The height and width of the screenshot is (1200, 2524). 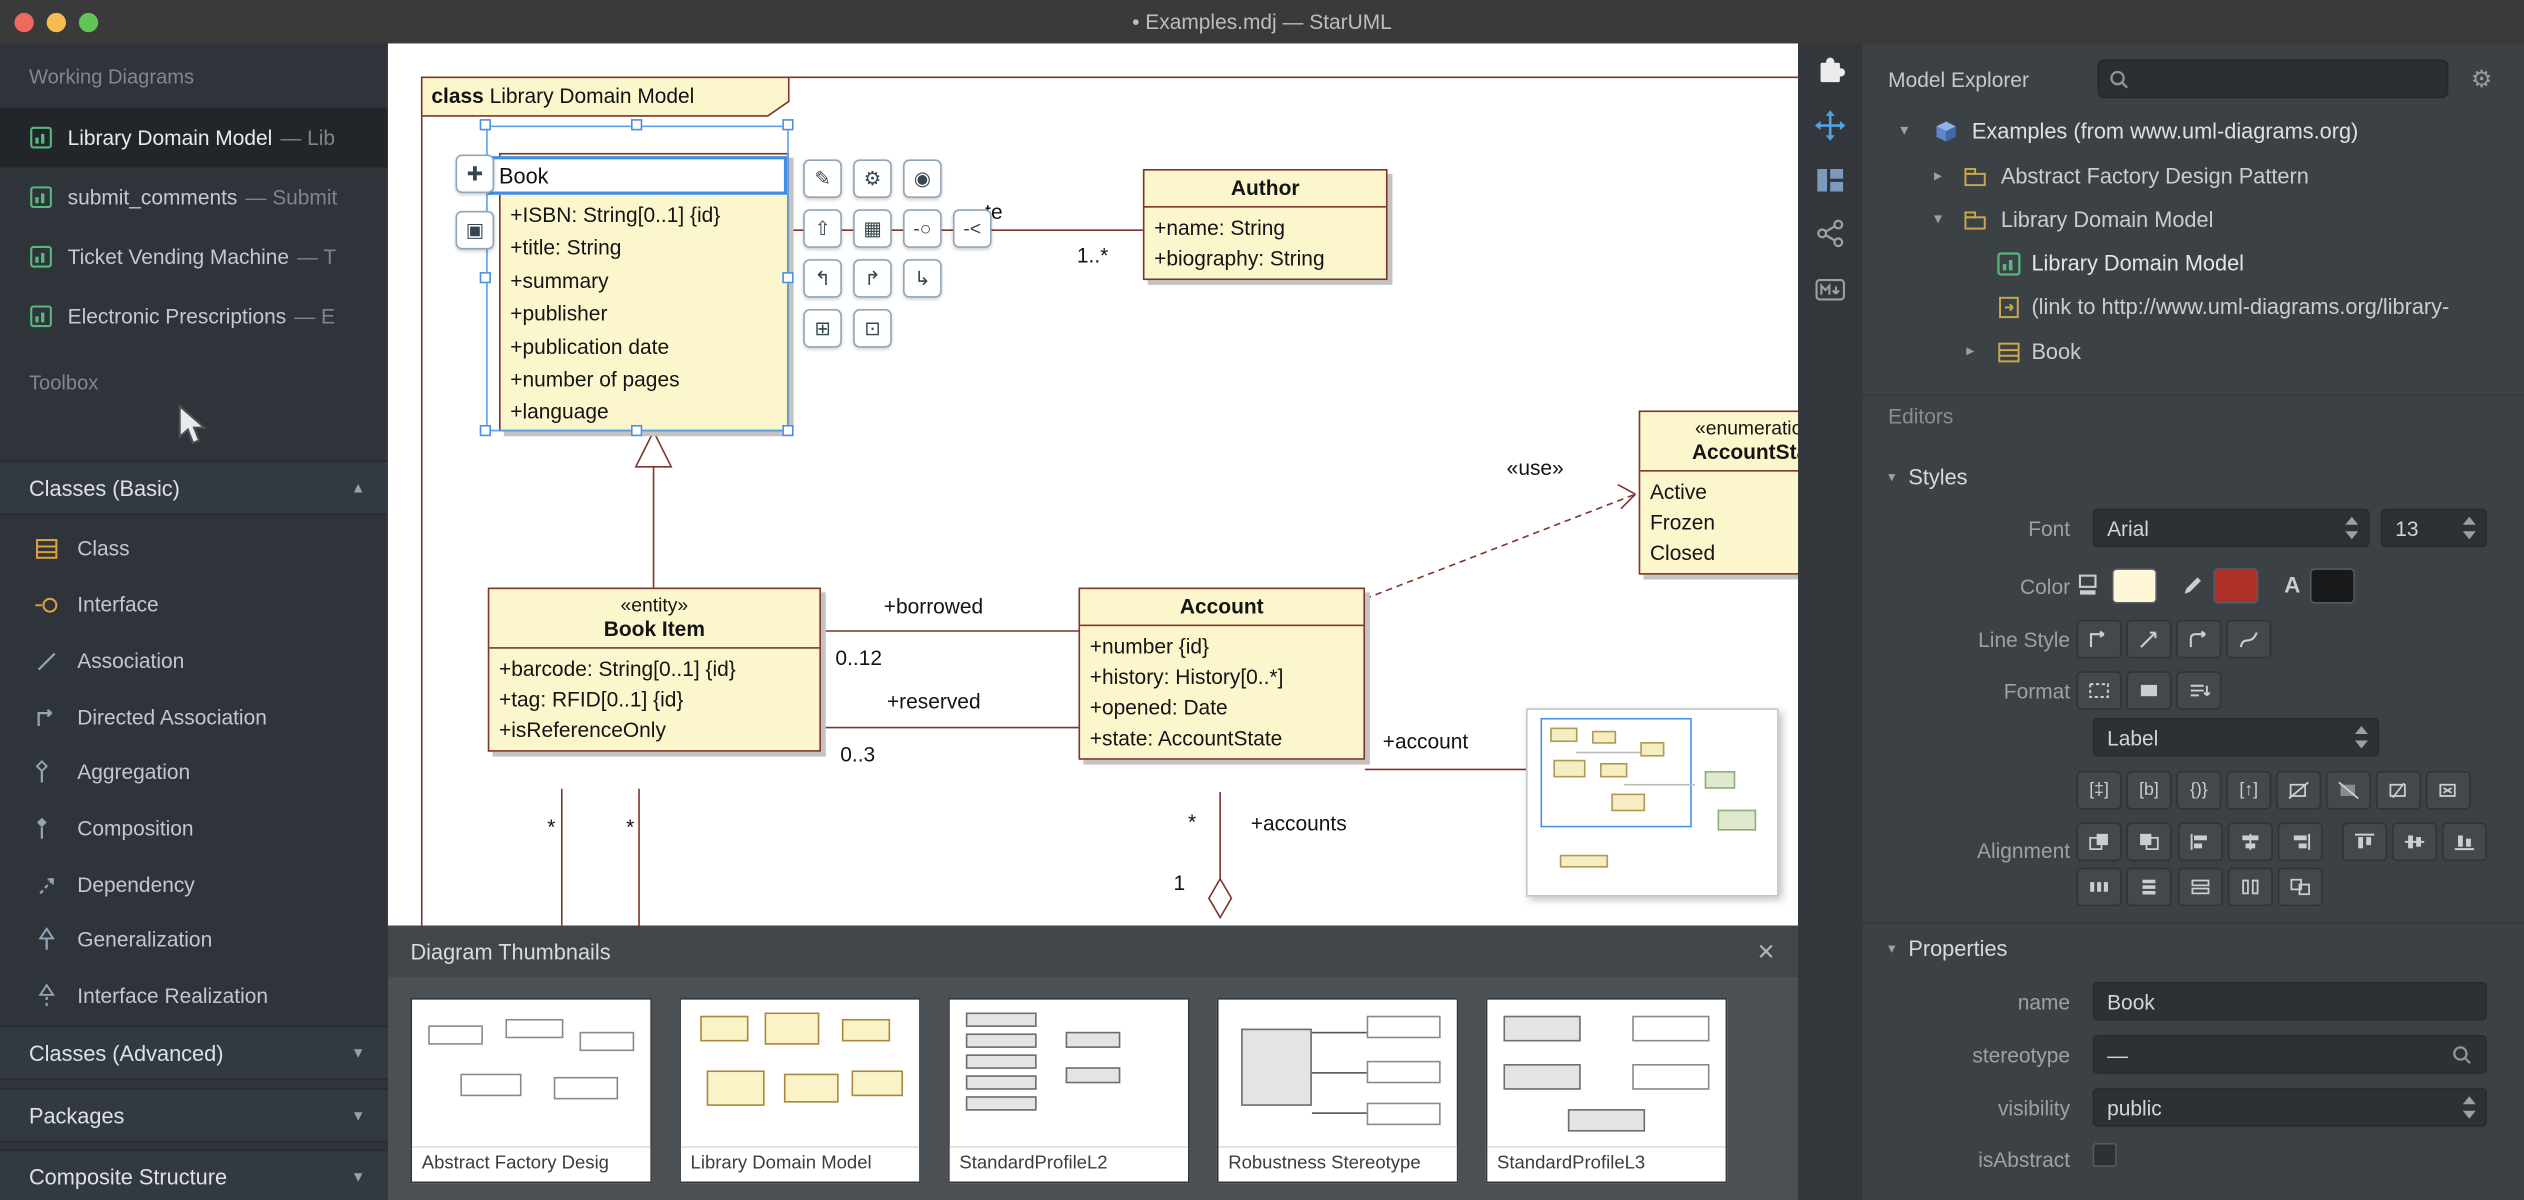 What do you see at coordinates (2290, 1001) in the screenshot?
I see `name-input` at bounding box center [2290, 1001].